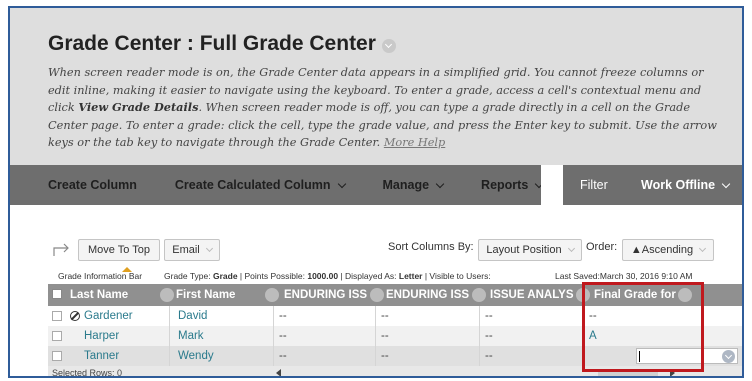 This screenshot has width=752, height=381. What do you see at coordinates (628, 372) in the screenshot?
I see `horizontal-scrollbar` at bounding box center [628, 372].